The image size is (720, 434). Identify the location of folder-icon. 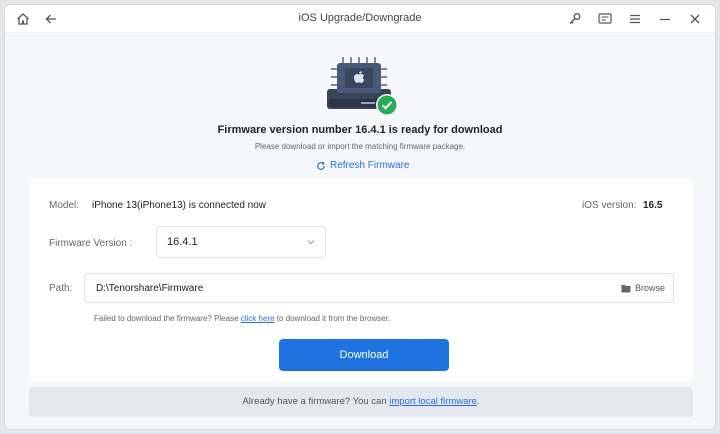
(626, 288).